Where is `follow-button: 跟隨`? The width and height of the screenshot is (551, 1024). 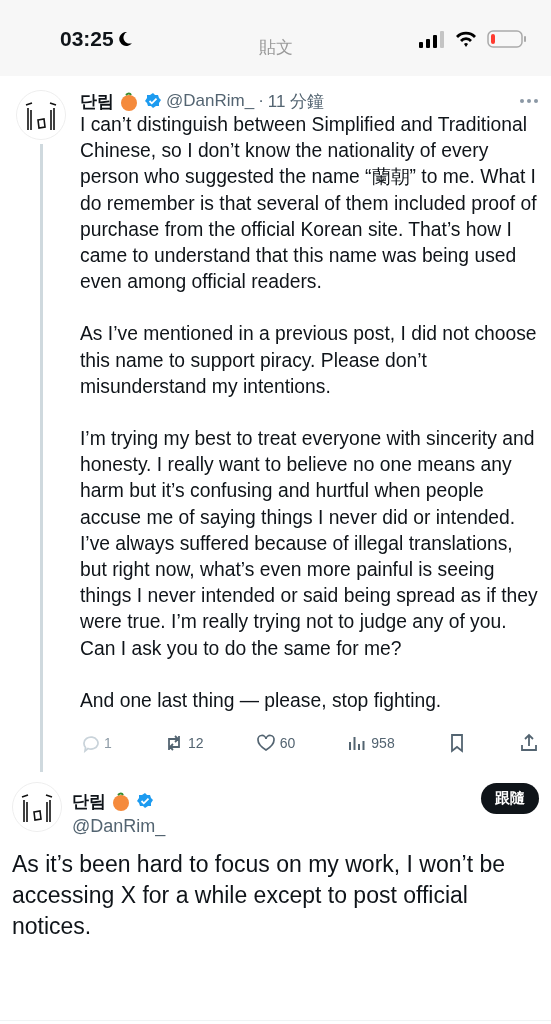 follow-button: 跟隨 is located at coordinates (510, 799).